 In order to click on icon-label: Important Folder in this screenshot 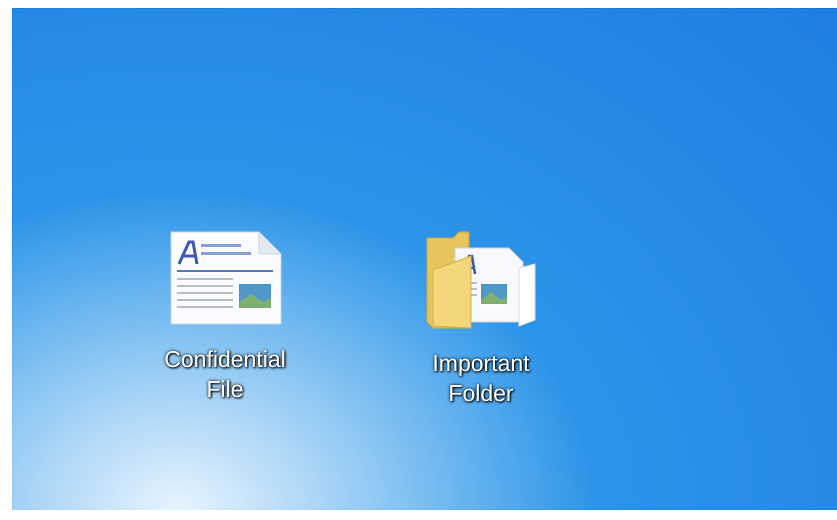, I will do `click(481, 378)`.